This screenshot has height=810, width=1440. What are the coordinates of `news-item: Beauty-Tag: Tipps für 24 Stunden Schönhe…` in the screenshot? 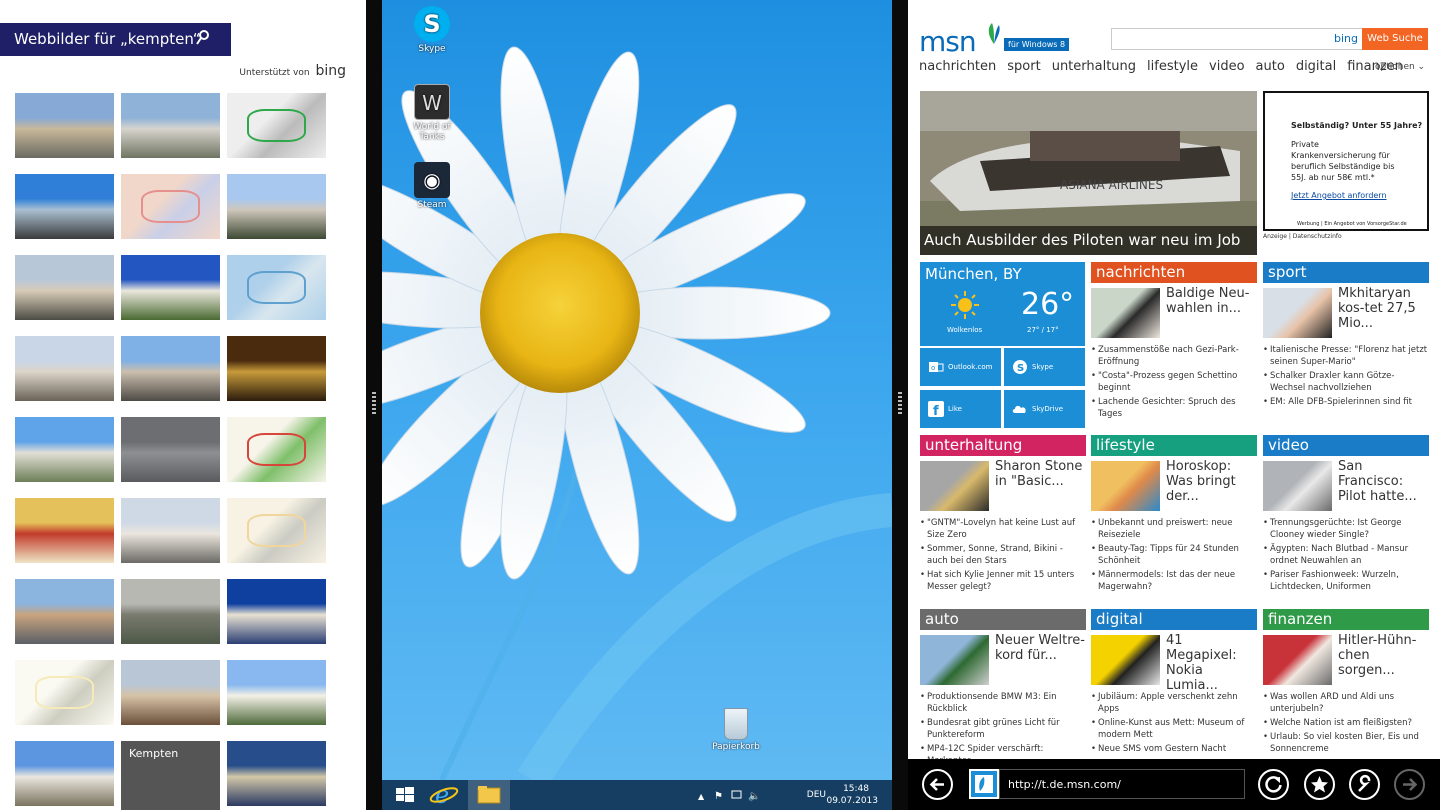 It's located at (1174, 555).